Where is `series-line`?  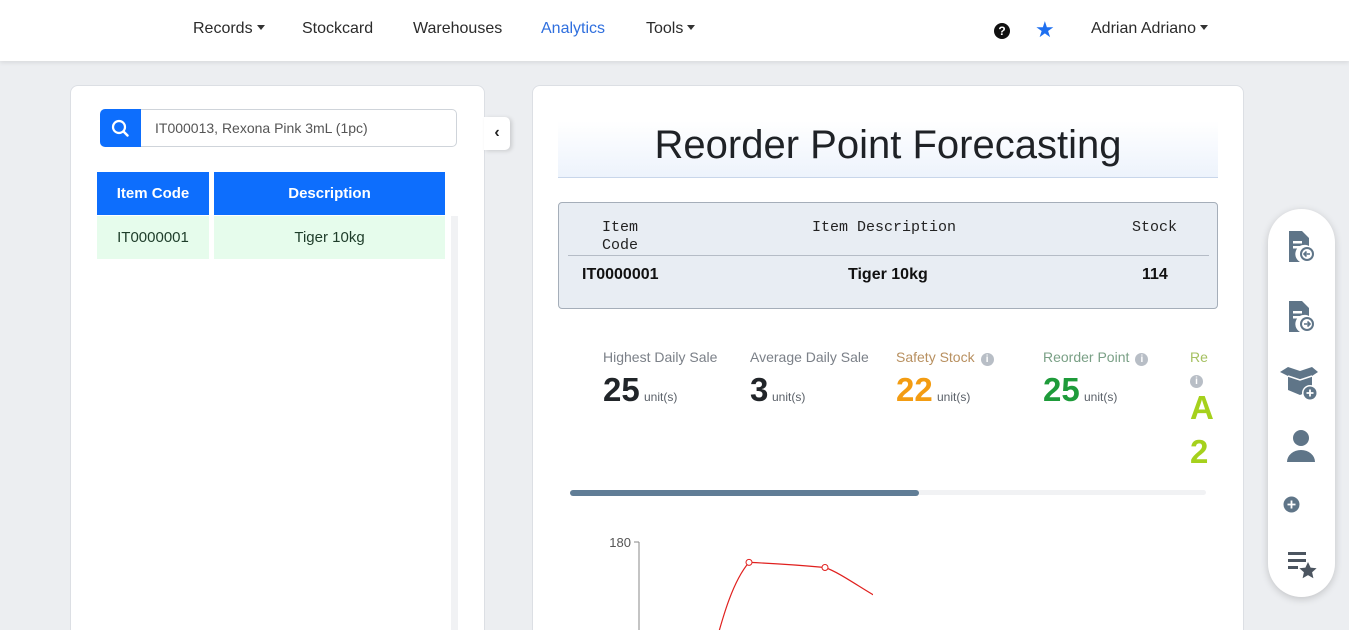
series-line is located at coordinates (795, 595).